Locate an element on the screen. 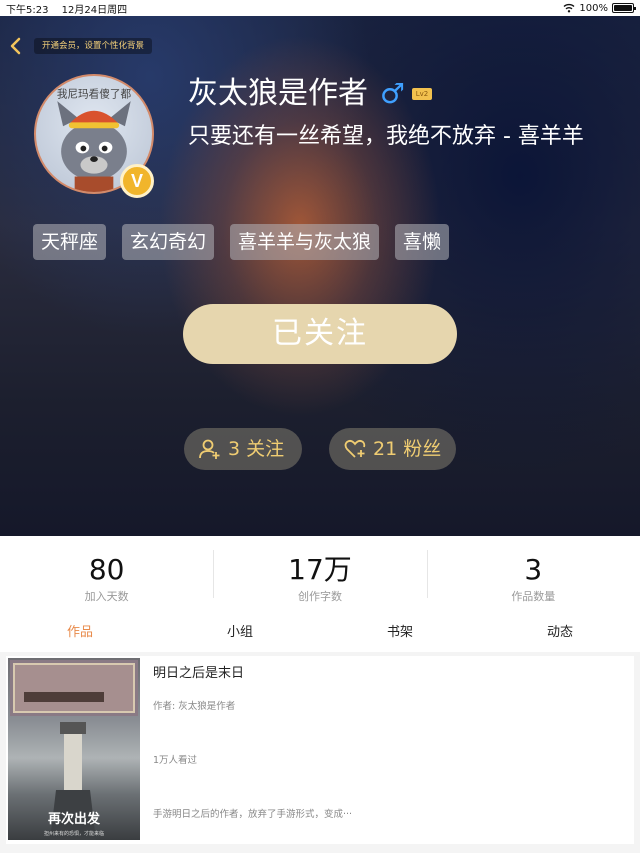 This screenshot has width=640, height=853. chevron-left-icon is located at coordinates (15, 46).